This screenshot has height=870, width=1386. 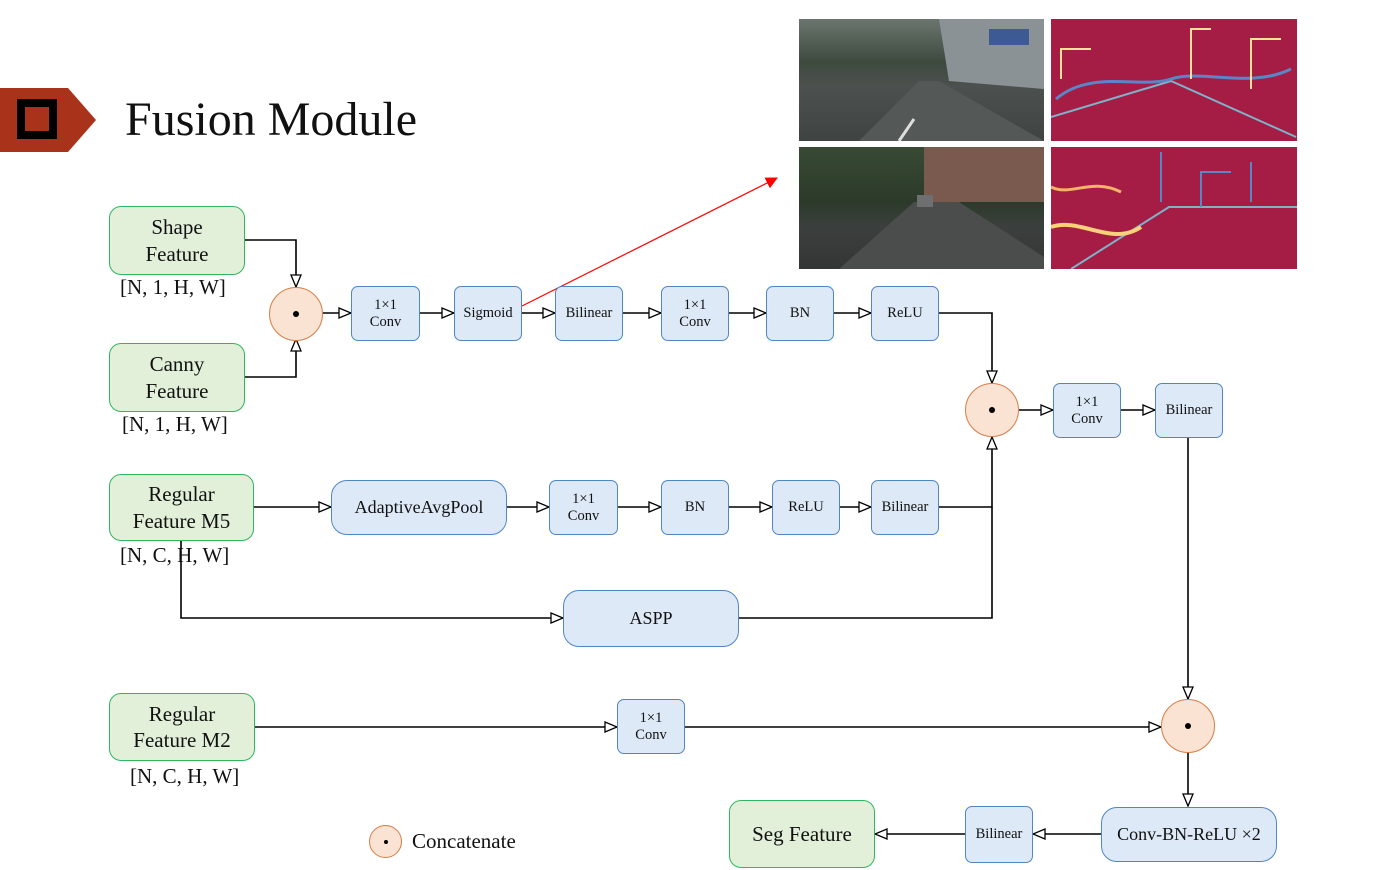 I want to click on edge-relu-to-concat2, so click(x=965, y=347).